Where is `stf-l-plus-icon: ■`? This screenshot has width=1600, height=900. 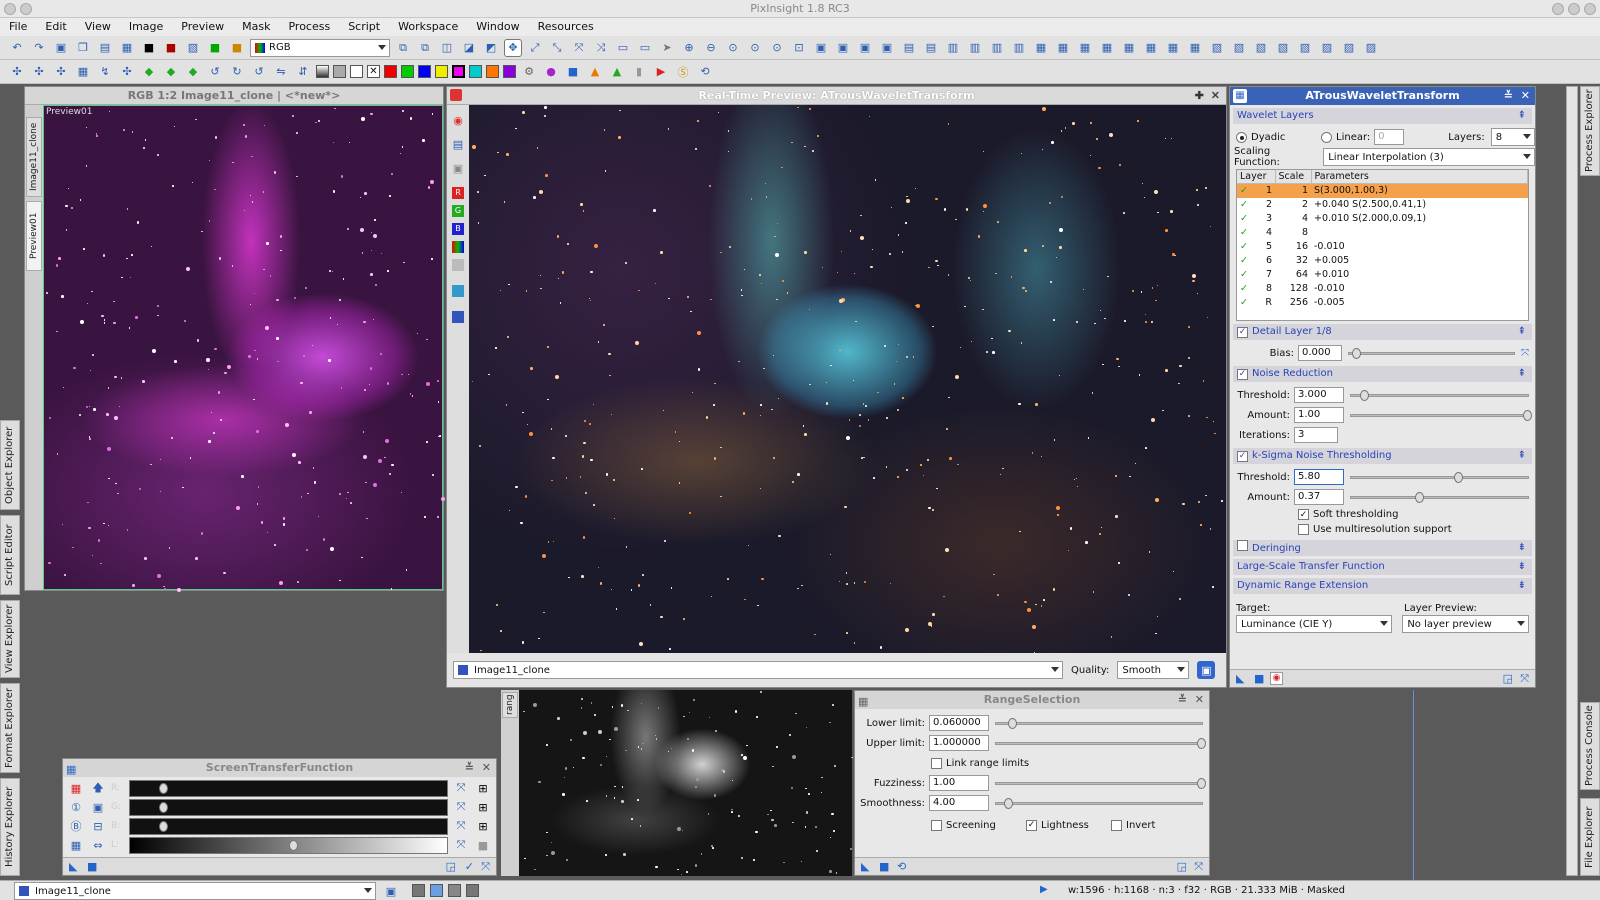
stf-l-plus-icon: ■ is located at coordinates (483, 845).